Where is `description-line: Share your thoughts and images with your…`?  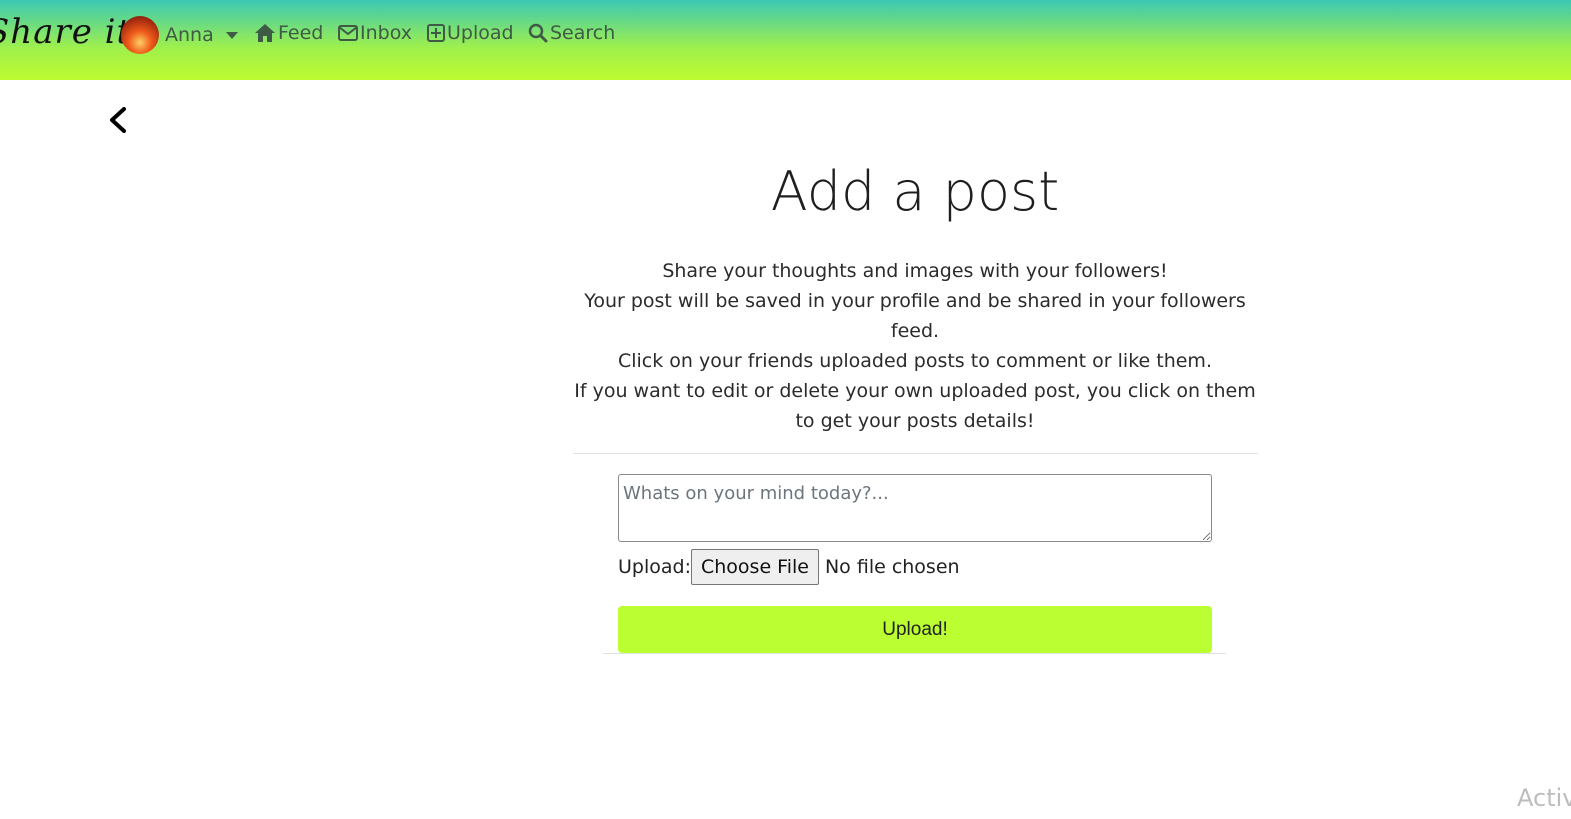
description-line: Share your thoughts and images with your… is located at coordinates (915, 271).